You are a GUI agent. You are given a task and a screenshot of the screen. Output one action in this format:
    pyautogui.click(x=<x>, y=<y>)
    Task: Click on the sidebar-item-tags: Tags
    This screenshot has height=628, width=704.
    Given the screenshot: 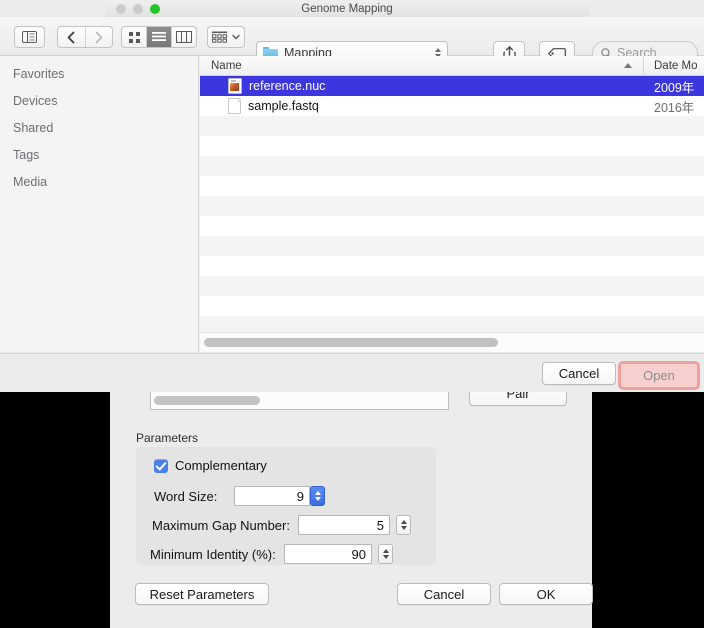 What is the action you would take?
    pyautogui.click(x=99, y=154)
    